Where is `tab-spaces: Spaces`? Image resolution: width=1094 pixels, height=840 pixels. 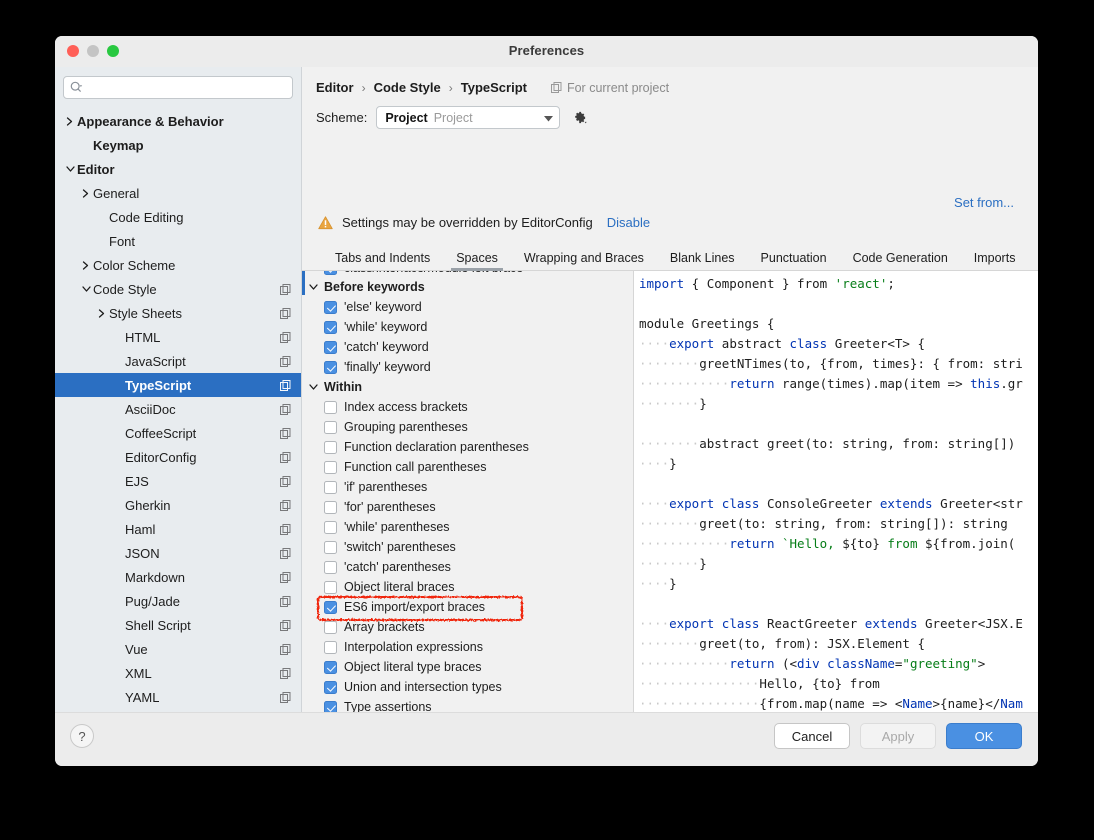
tab-spaces: Spaces is located at coordinates (477, 261).